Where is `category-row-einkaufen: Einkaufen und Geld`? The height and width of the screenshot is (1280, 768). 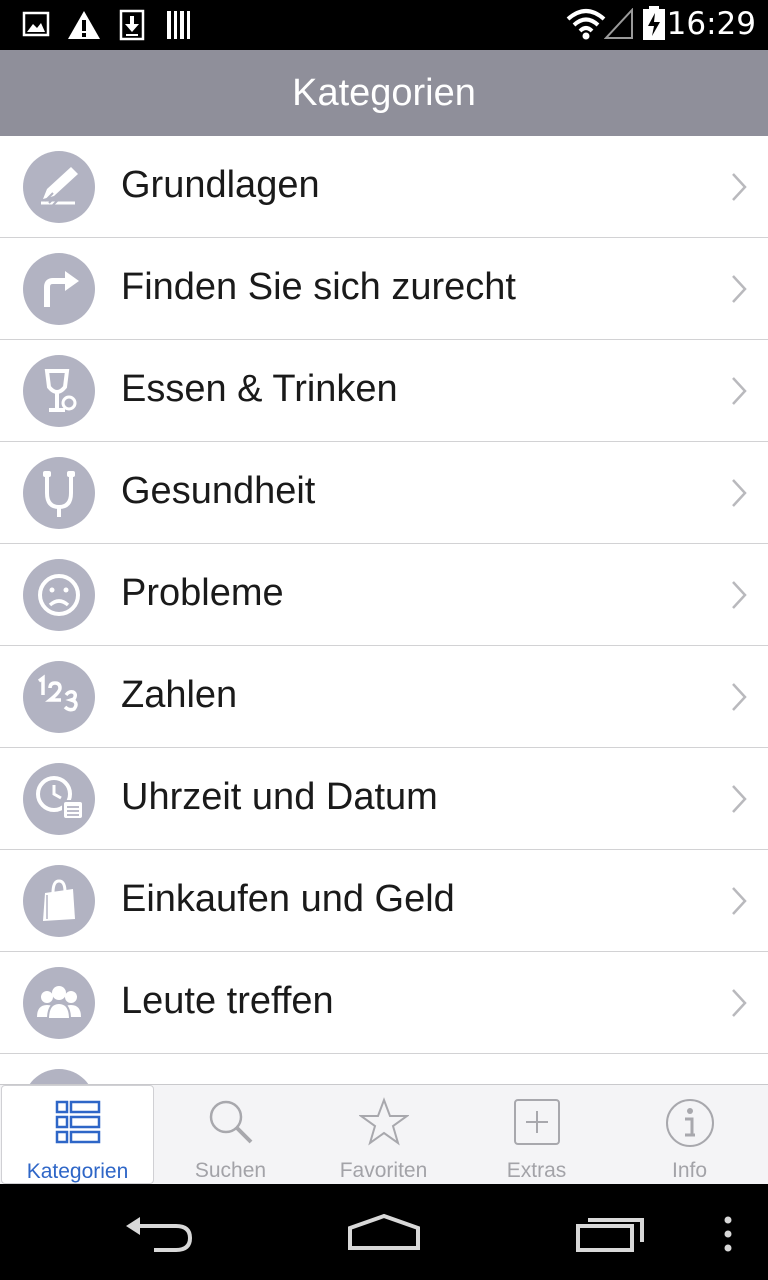
category-row-einkaufen: Einkaufen und Geld is located at coordinates (384, 901).